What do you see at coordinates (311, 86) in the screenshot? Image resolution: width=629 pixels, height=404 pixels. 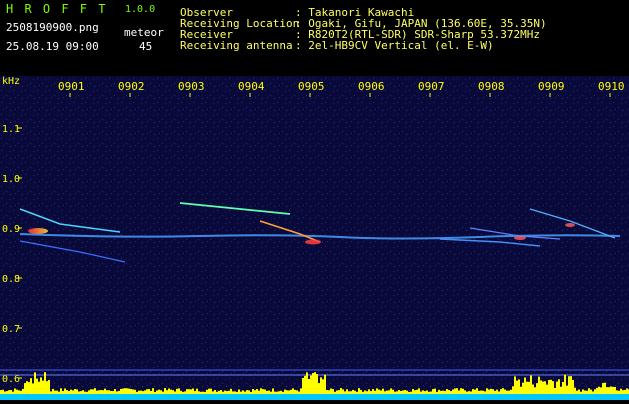 I see `time-tick-label: 0905` at bounding box center [311, 86].